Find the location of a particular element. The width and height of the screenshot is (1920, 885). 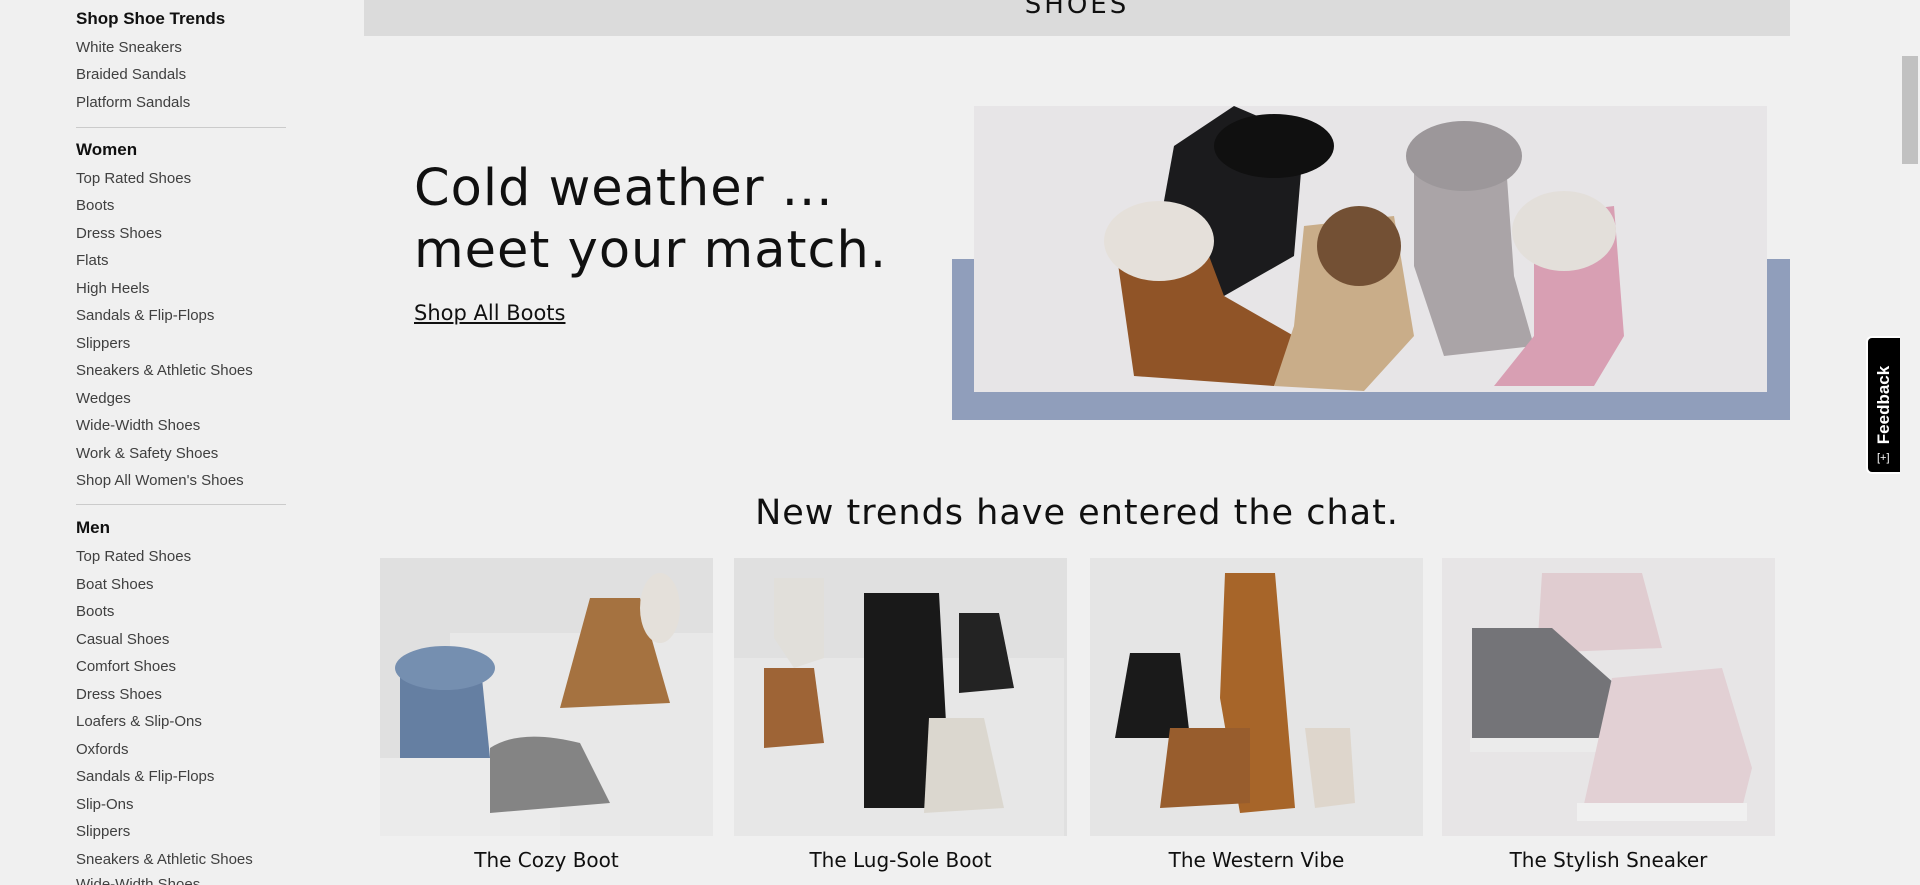

sidebar-item-men-sneakers: Sneakers & Athletic Shoes is located at coordinates (164, 859).